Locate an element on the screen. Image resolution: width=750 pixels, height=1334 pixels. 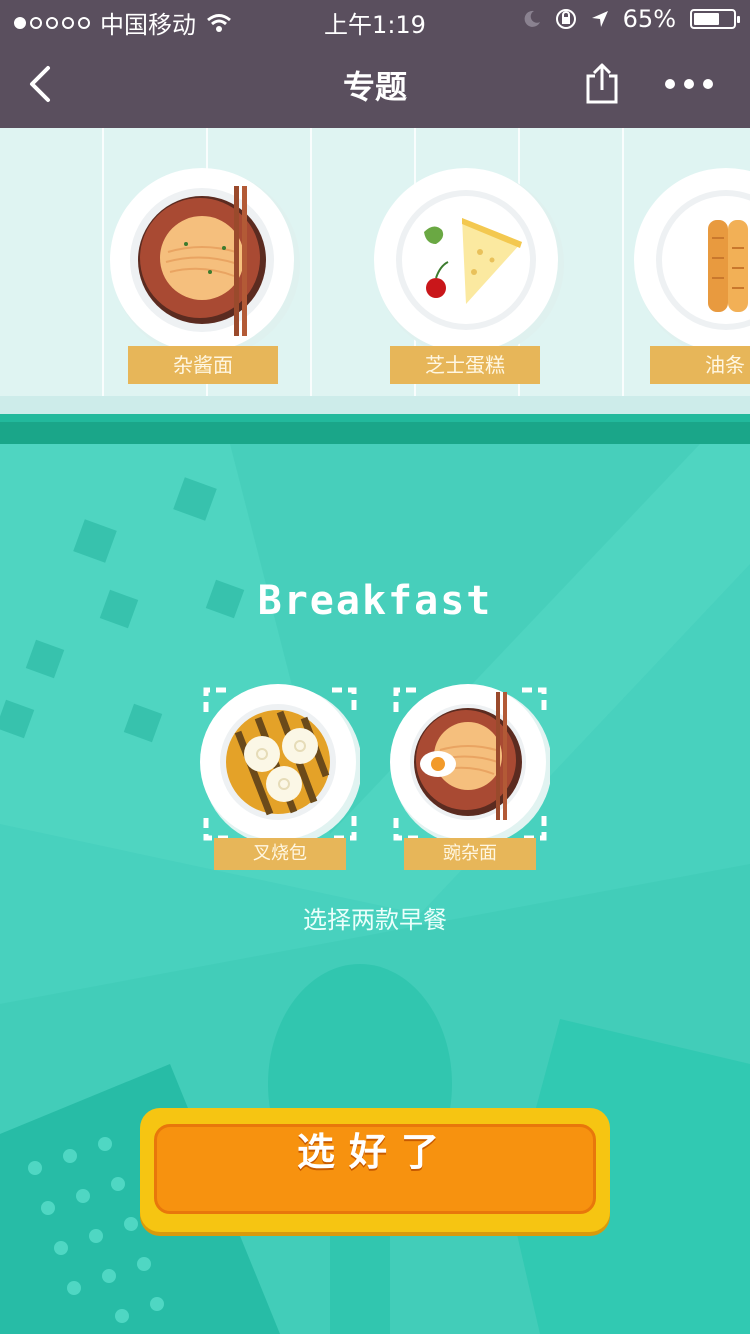
carousel-item-label: 杂酱面 is located at coordinates (203, 365).